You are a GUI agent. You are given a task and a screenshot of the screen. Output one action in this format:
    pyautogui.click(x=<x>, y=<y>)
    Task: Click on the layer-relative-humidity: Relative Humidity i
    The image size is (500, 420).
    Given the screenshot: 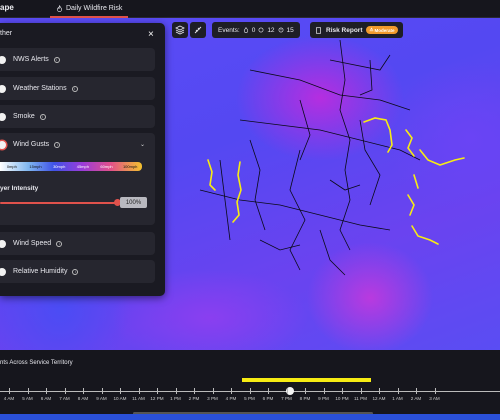 What is the action you would take?
    pyautogui.click(x=77, y=271)
    